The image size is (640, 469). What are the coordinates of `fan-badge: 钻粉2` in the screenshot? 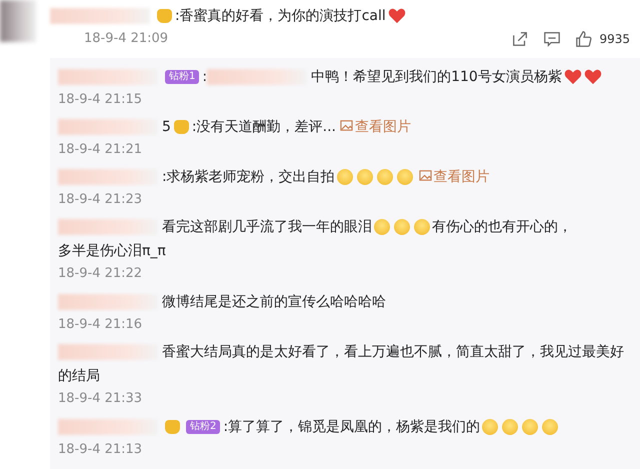 It's located at (203, 427).